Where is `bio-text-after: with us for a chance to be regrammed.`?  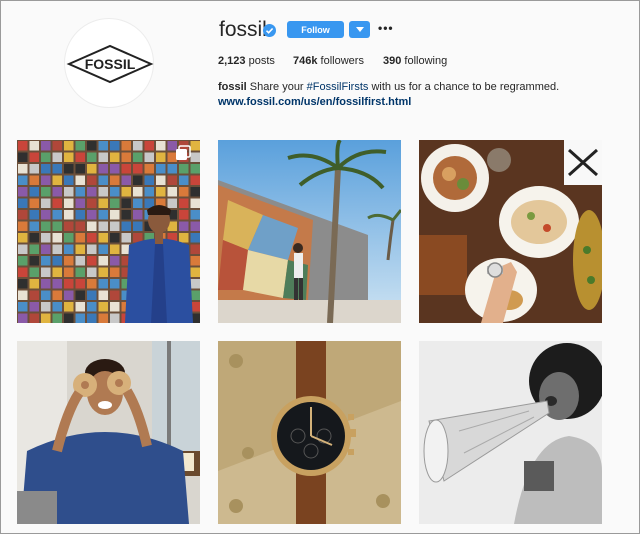 bio-text-after: with us for a chance to be regrammed. is located at coordinates (464, 87).